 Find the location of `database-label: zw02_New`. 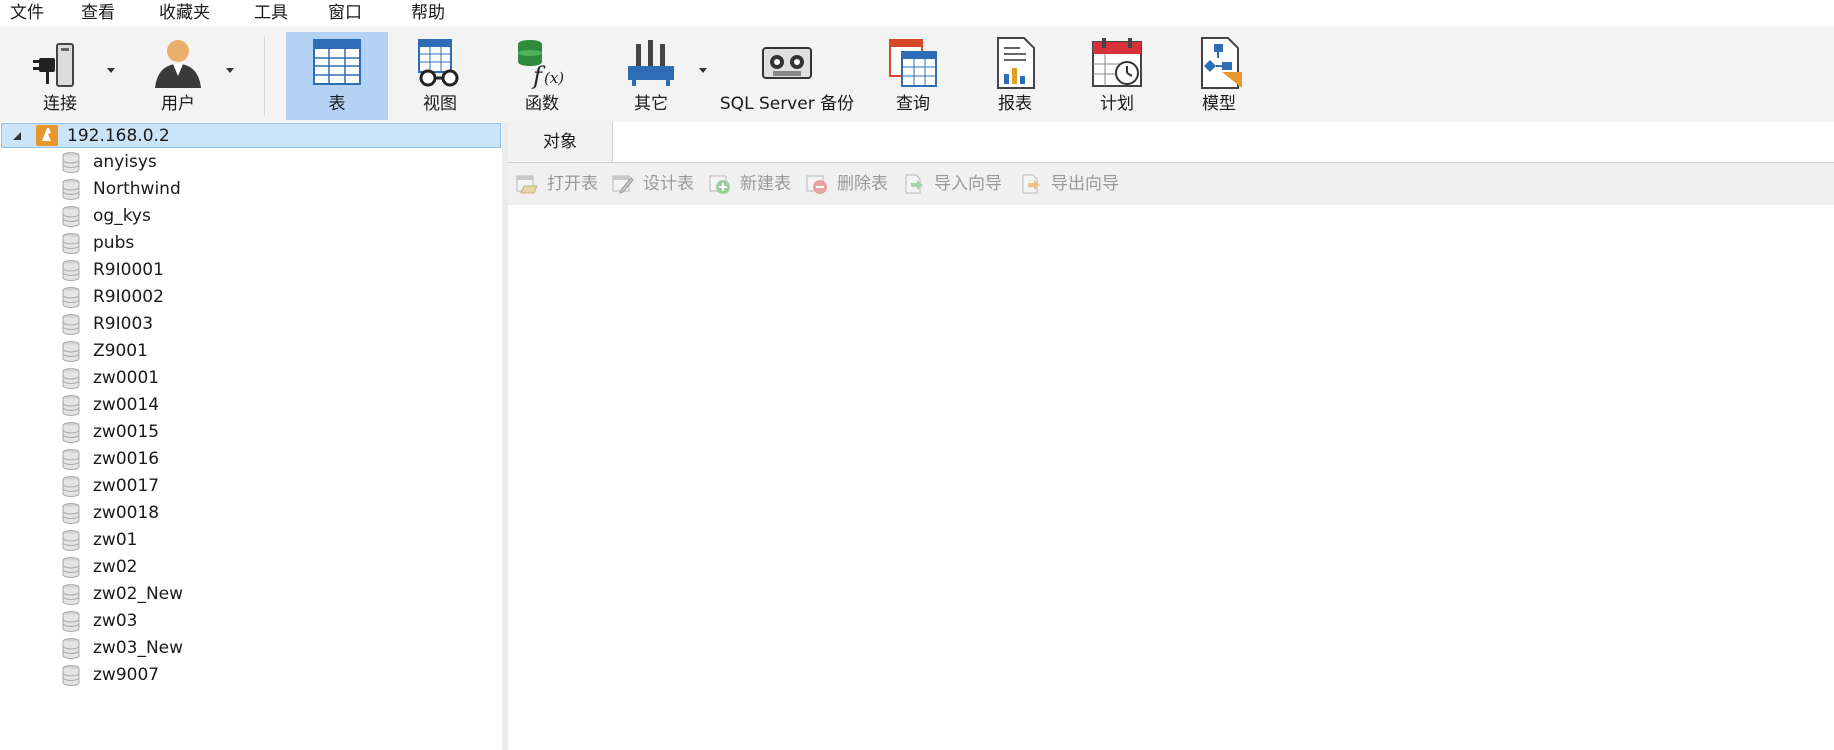

database-label: zw02_New is located at coordinates (138, 594).